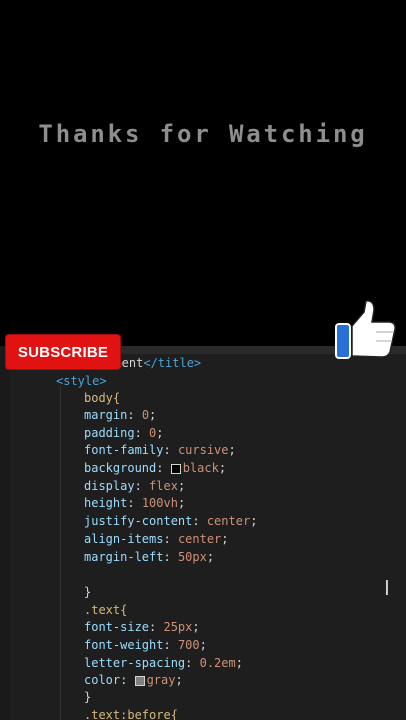  I want to click on title-close-tag: </title>, so click(172, 363).